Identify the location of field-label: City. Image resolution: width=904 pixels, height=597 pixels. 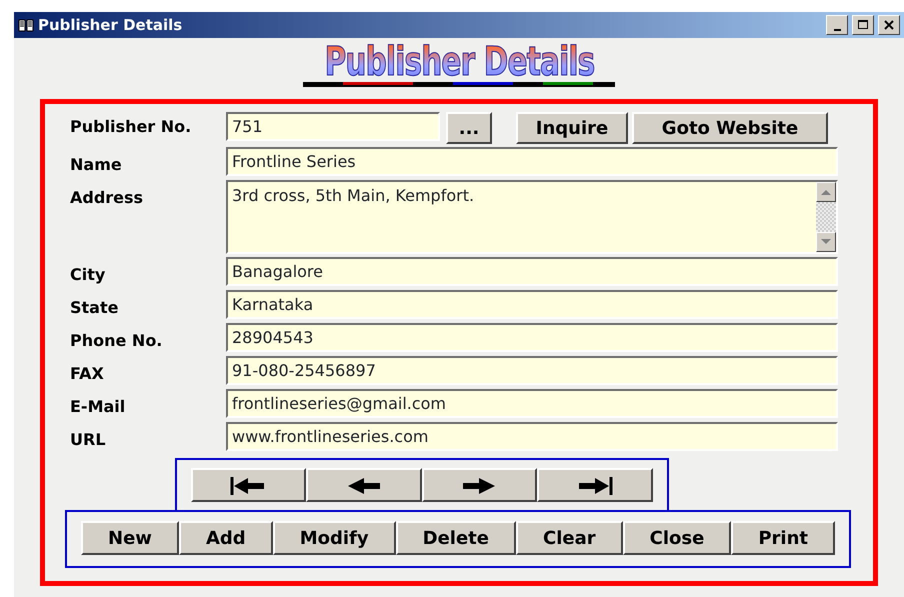
(88, 275).